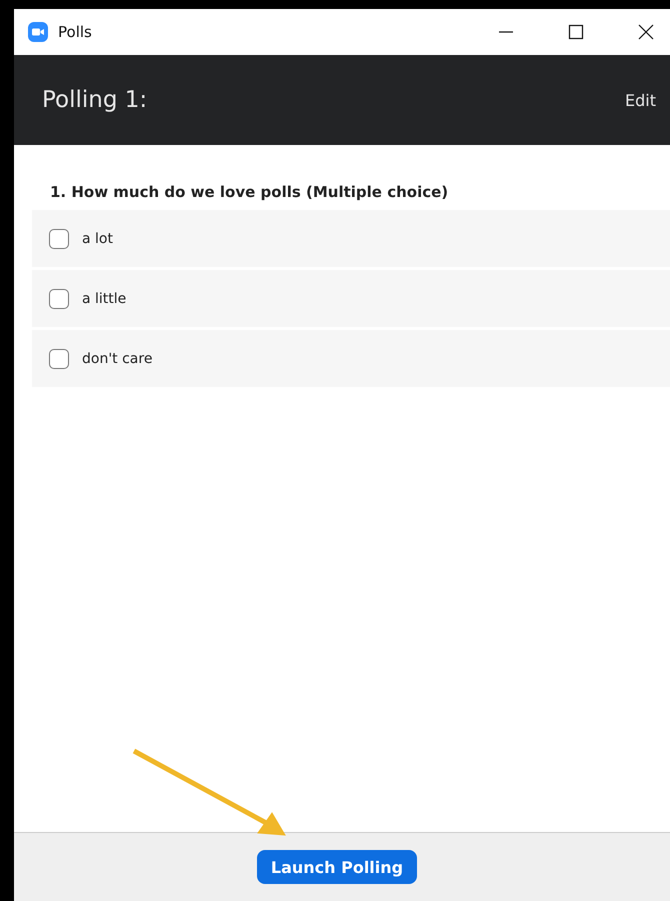 Image resolution: width=670 pixels, height=901 pixels. I want to click on poll-title: Polling 1:, so click(95, 100).